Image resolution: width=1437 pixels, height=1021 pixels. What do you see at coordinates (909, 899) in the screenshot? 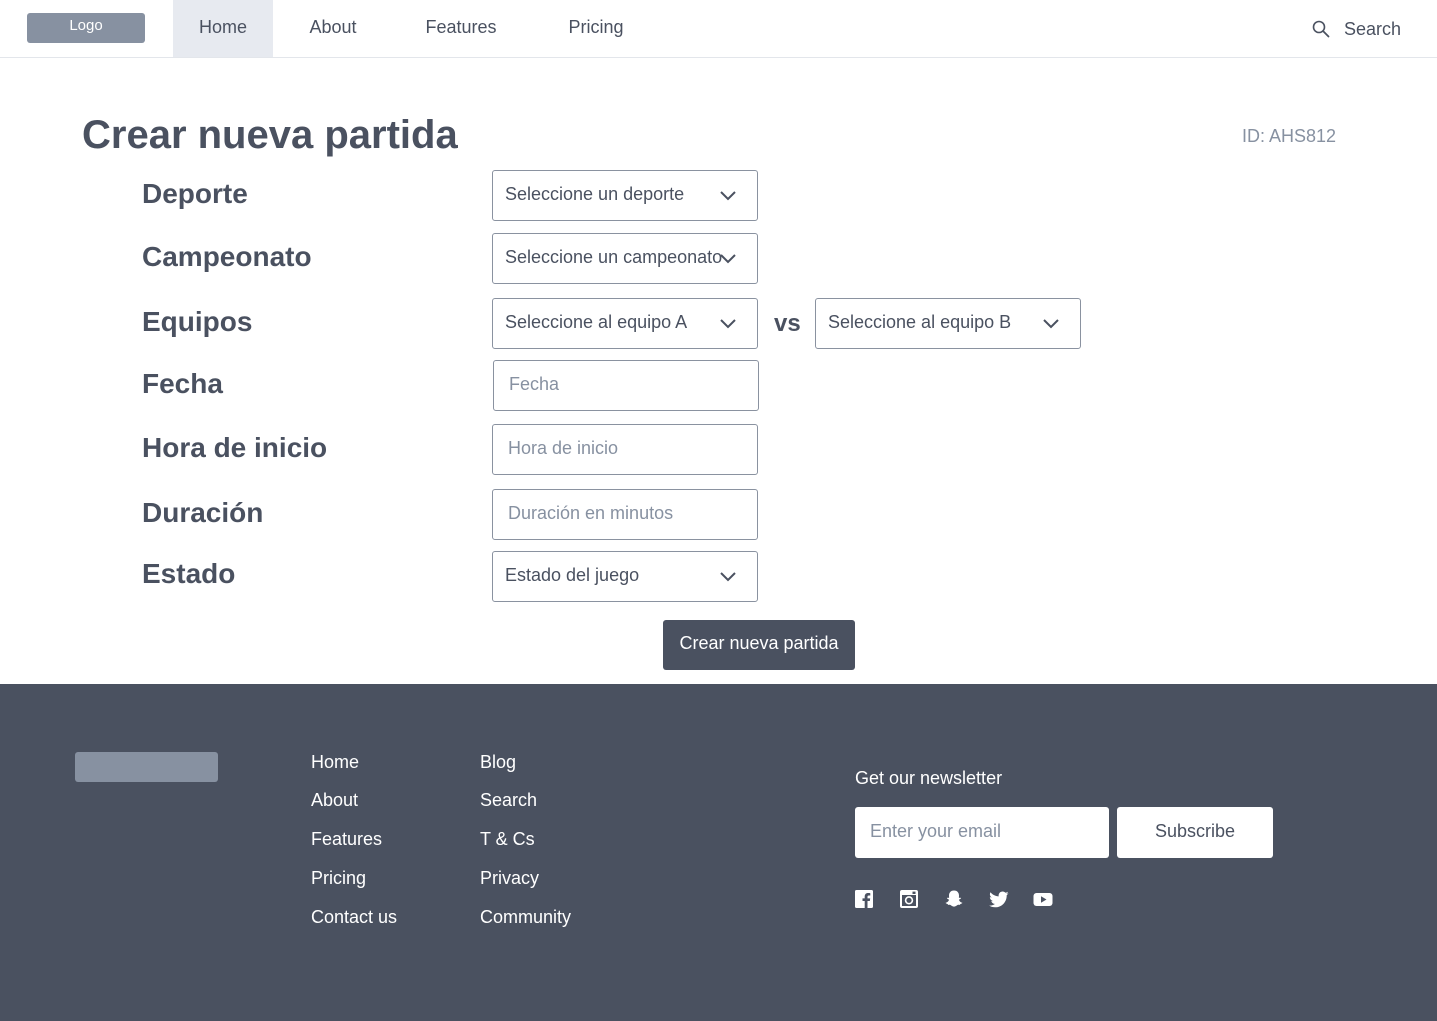
I see `instagram-icon` at bounding box center [909, 899].